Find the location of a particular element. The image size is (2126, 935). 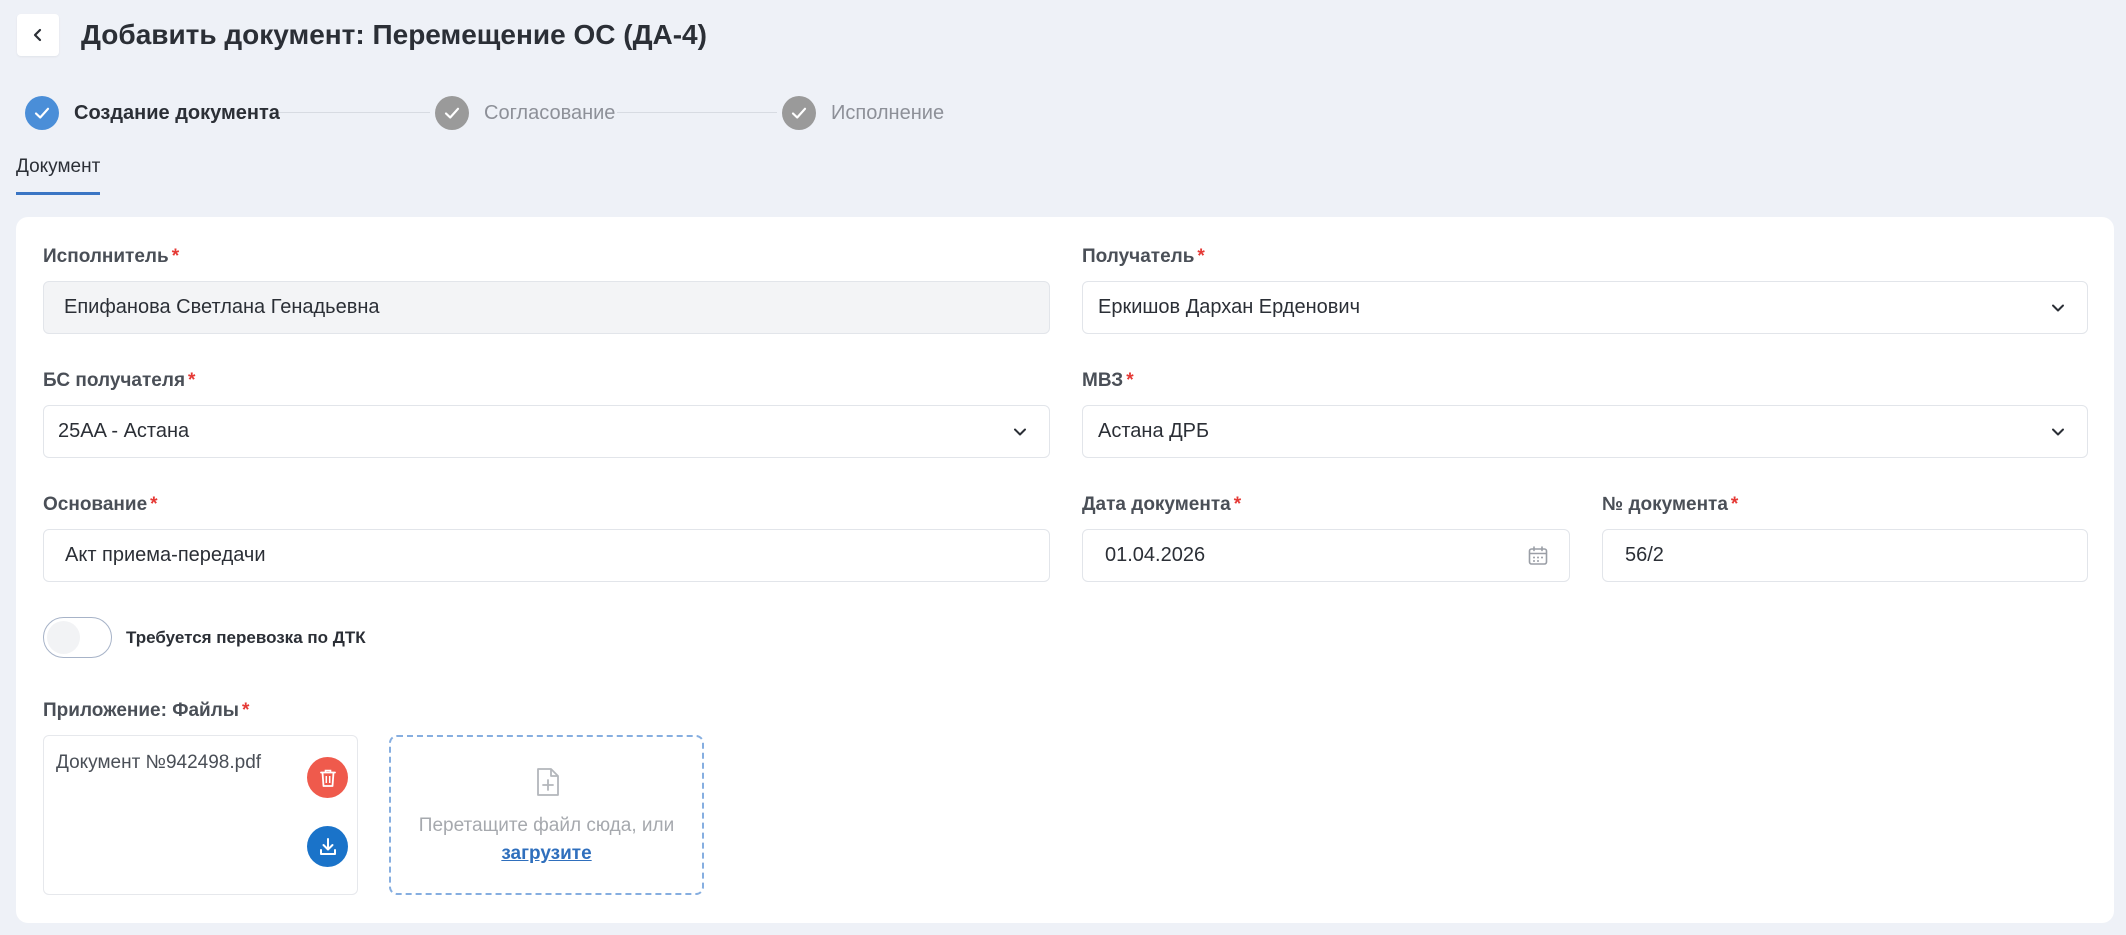

doc-number-value: 56/2 is located at coordinates (1644, 555).